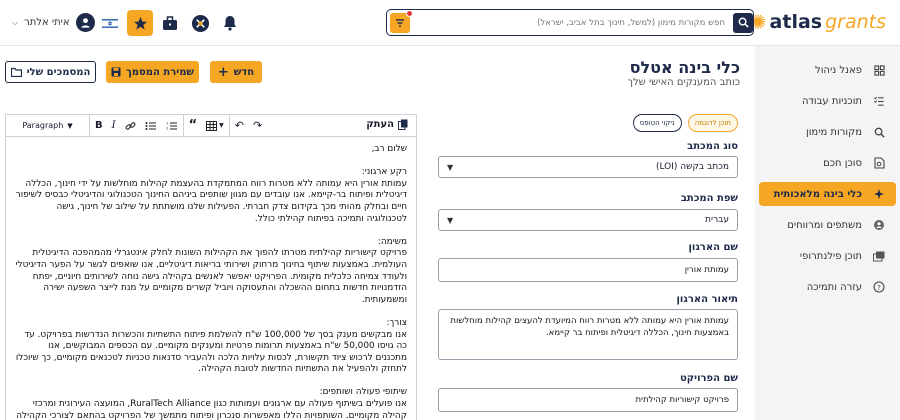  I want to click on link-icon, so click(130, 126).